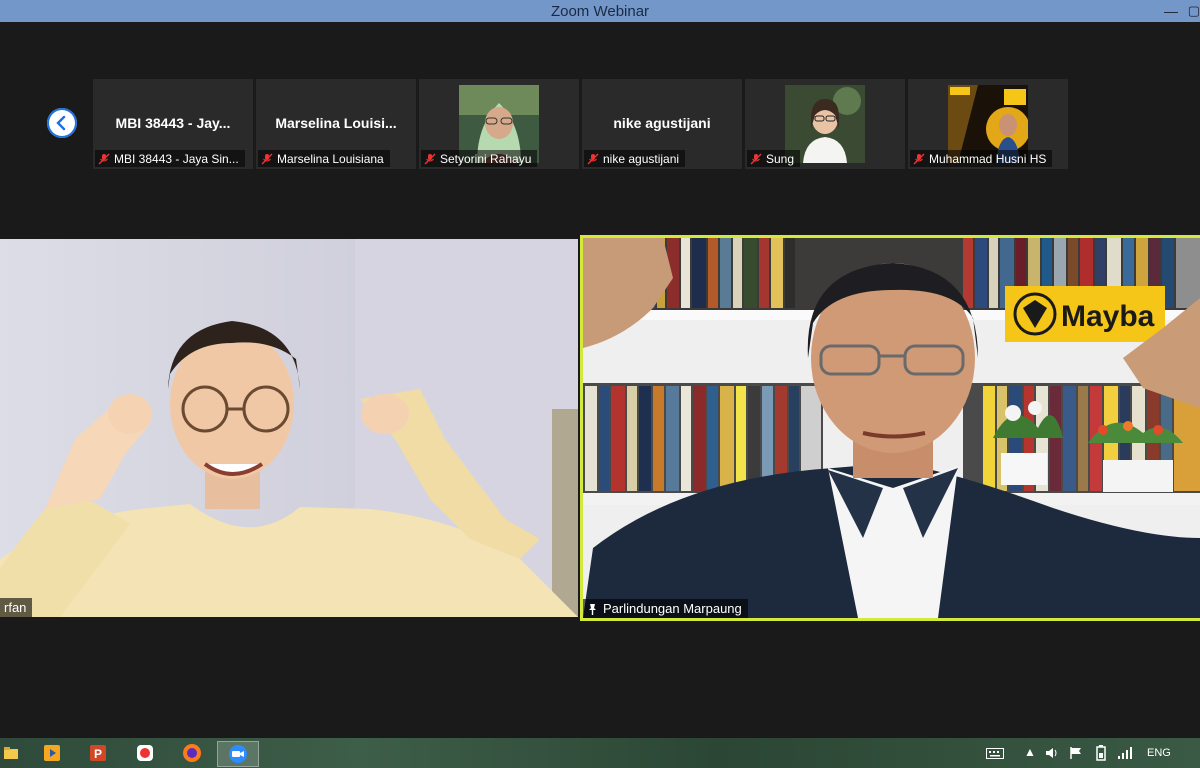 This screenshot has height=768, width=1200. Describe the element at coordinates (1194, 11) in the screenshot. I see `maximize-button: ▢` at that location.